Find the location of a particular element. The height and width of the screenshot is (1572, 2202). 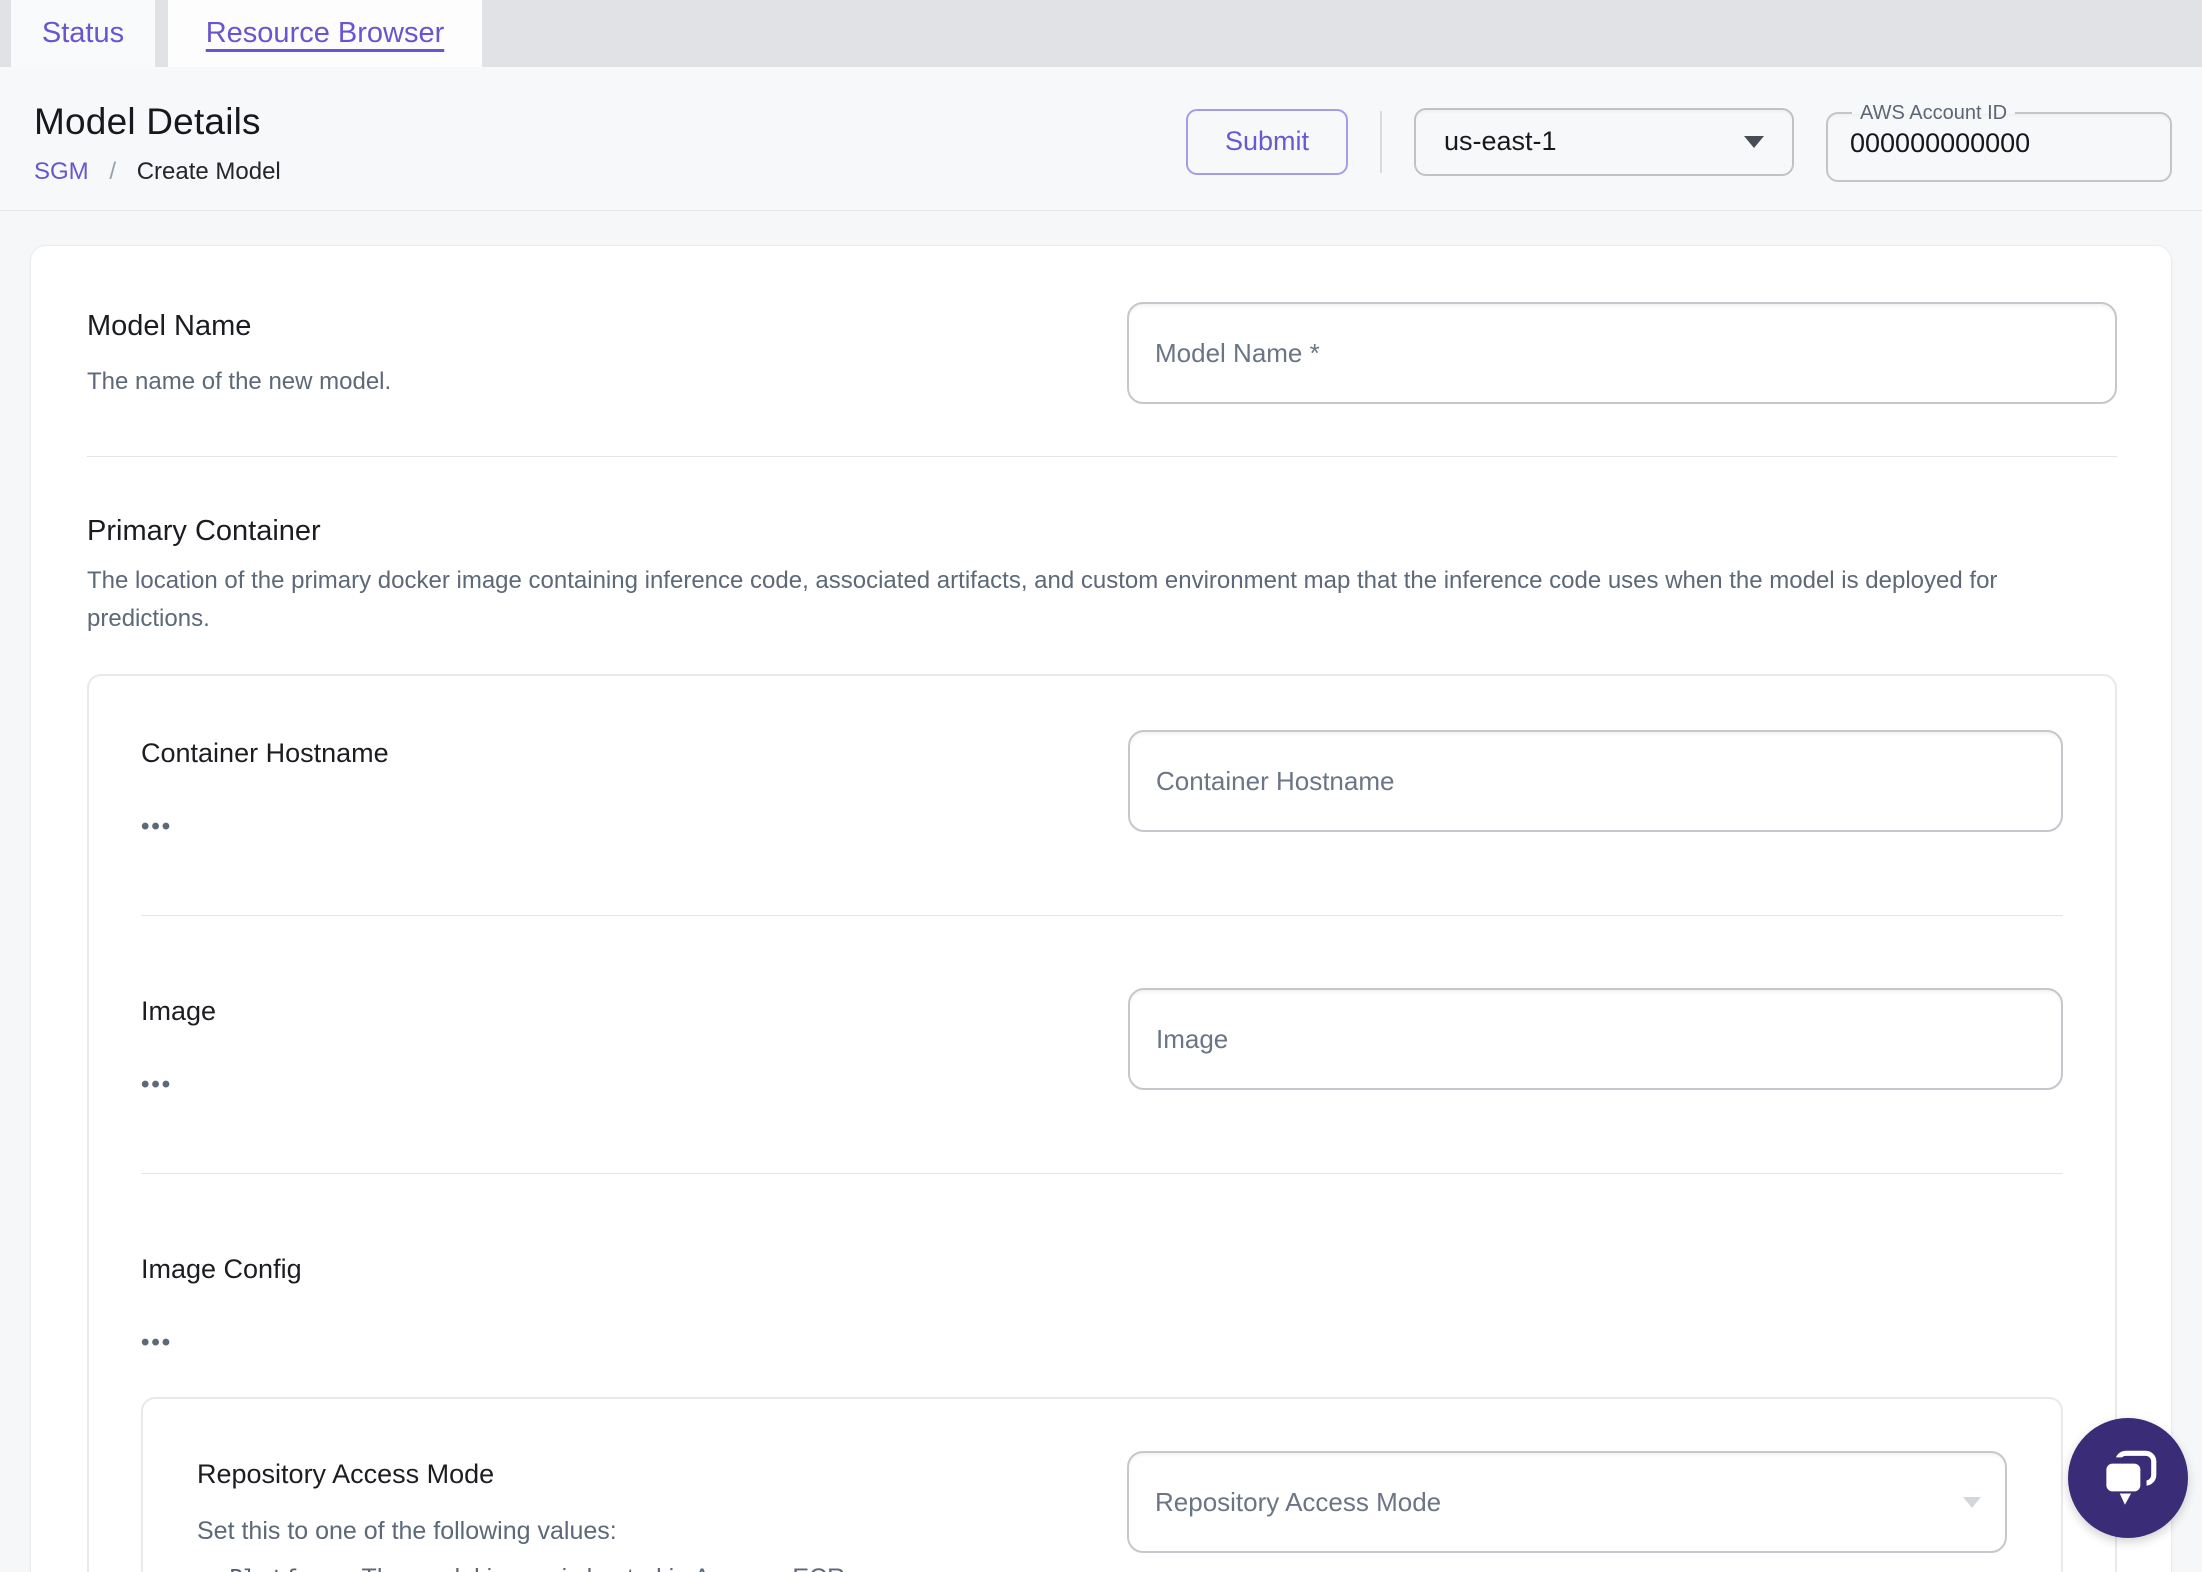

region-select-value: us-east-1 is located at coordinates (1500, 141).